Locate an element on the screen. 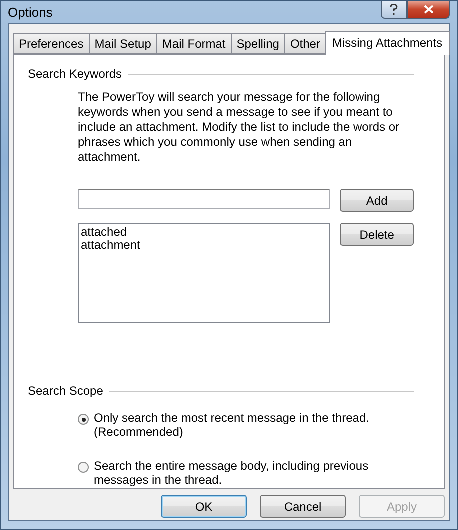 The width and height of the screenshot is (458, 530). add-button: Add is located at coordinates (377, 200).